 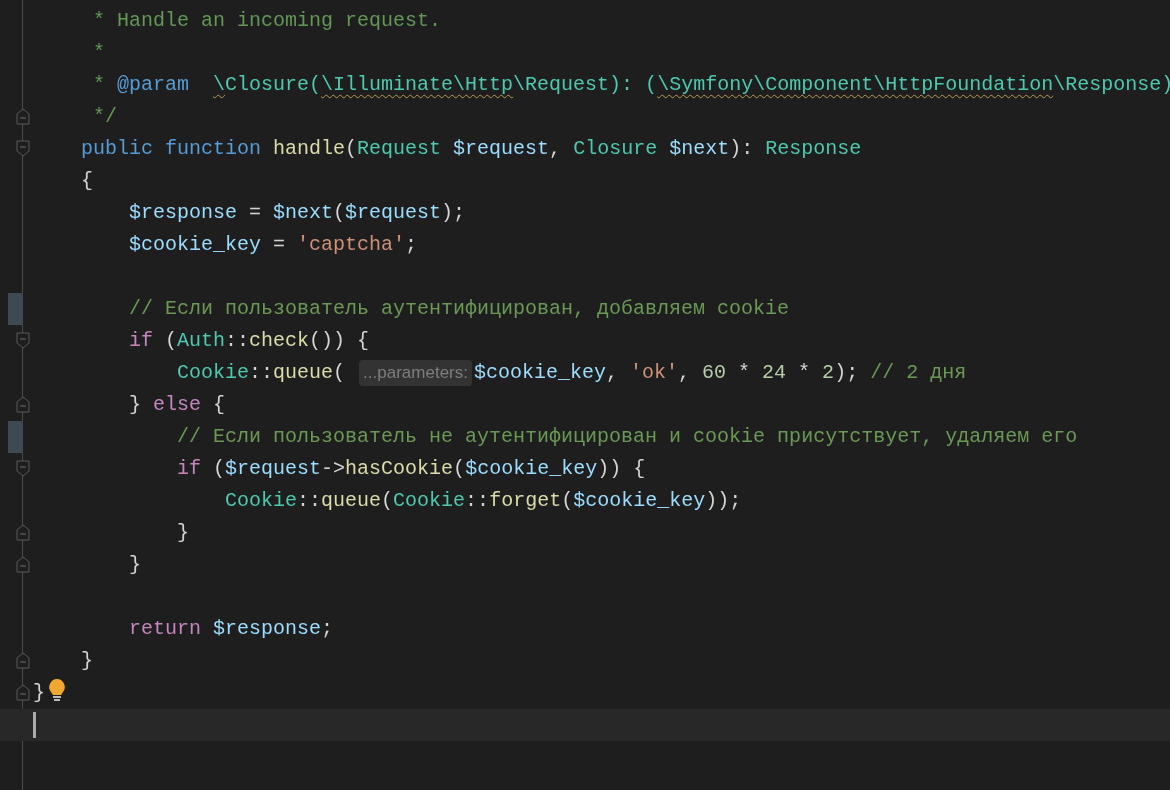 I want to click on code-line: Cookie::queue(, so click(x=261, y=373).